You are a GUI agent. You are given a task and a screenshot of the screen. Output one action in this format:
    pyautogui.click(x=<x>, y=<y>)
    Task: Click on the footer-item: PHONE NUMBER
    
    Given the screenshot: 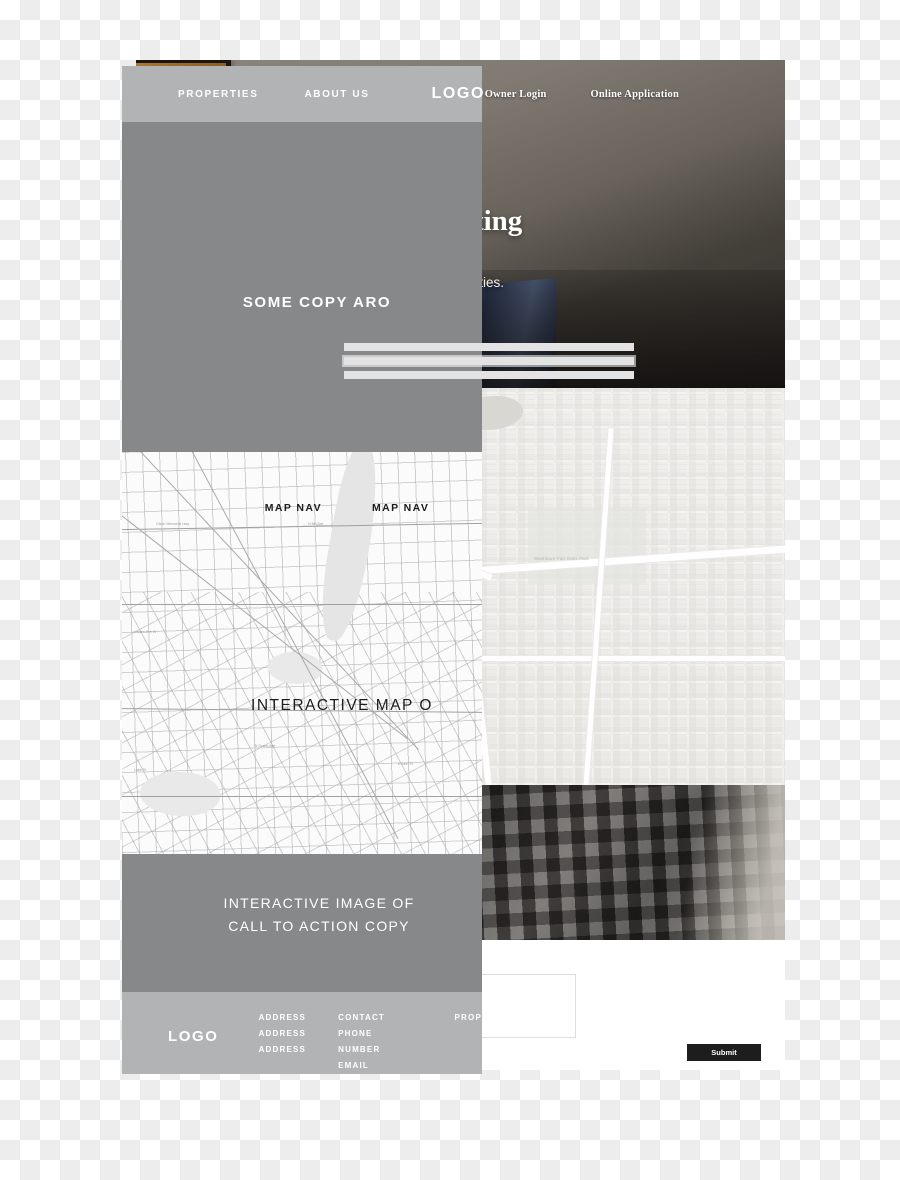 What is the action you would take?
    pyautogui.click(x=376, y=1042)
    